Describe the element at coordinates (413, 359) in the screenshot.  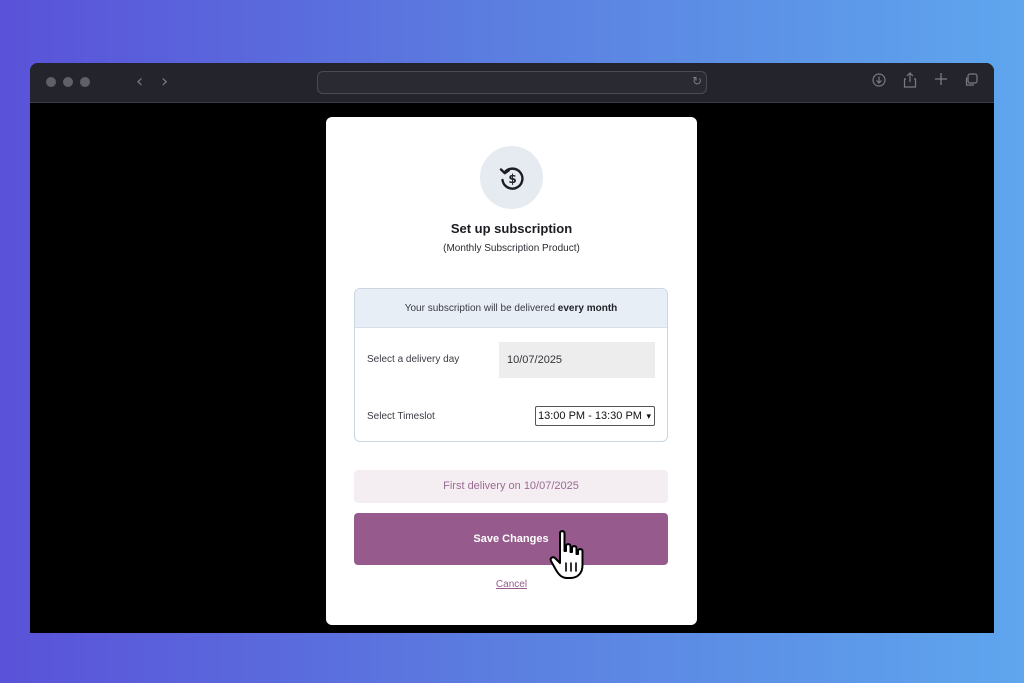
I see `delivery-day-label: Select a delivery day` at that location.